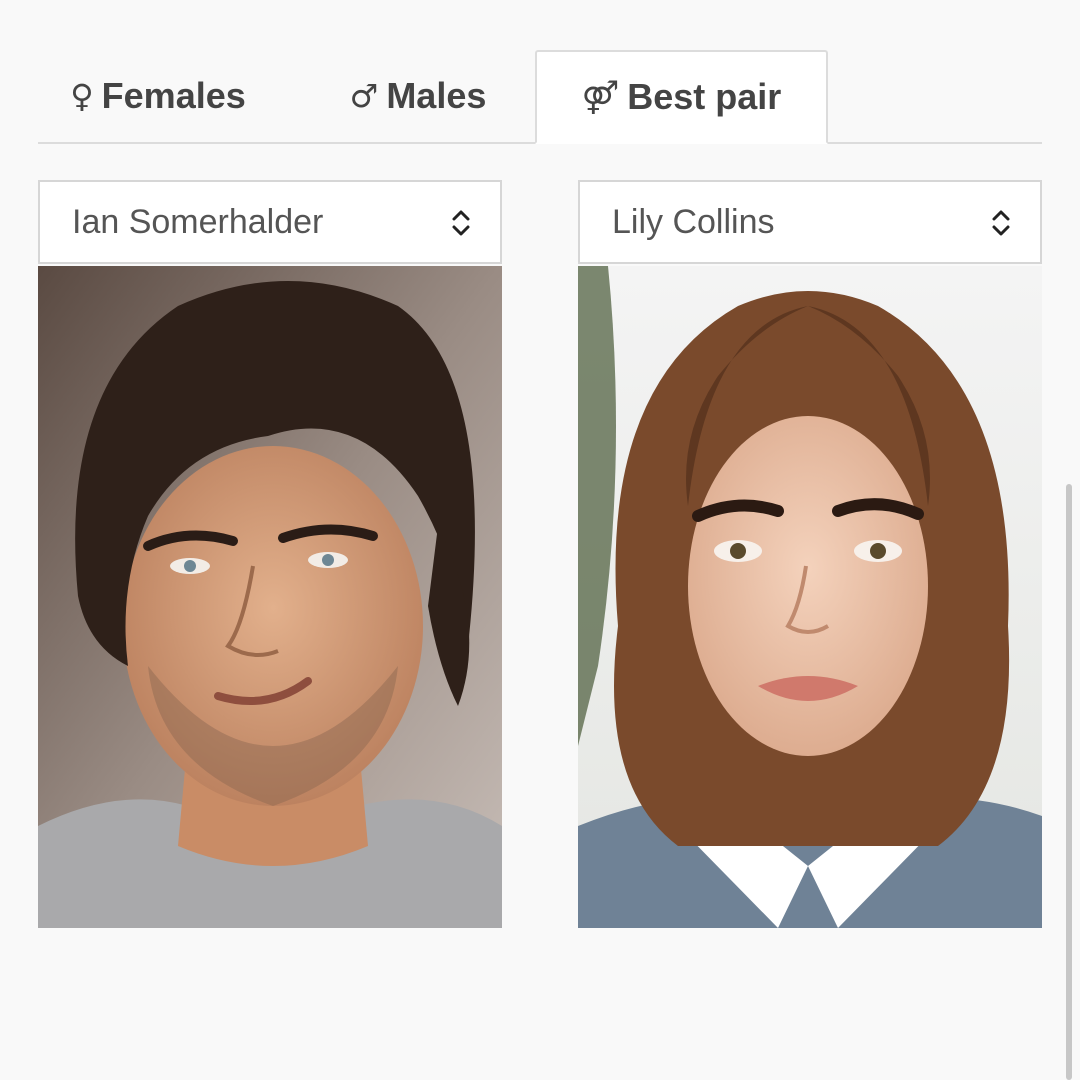  Describe the element at coordinates (810, 222) in the screenshot. I see `female-celebrity-select: Lily Collins` at that location.